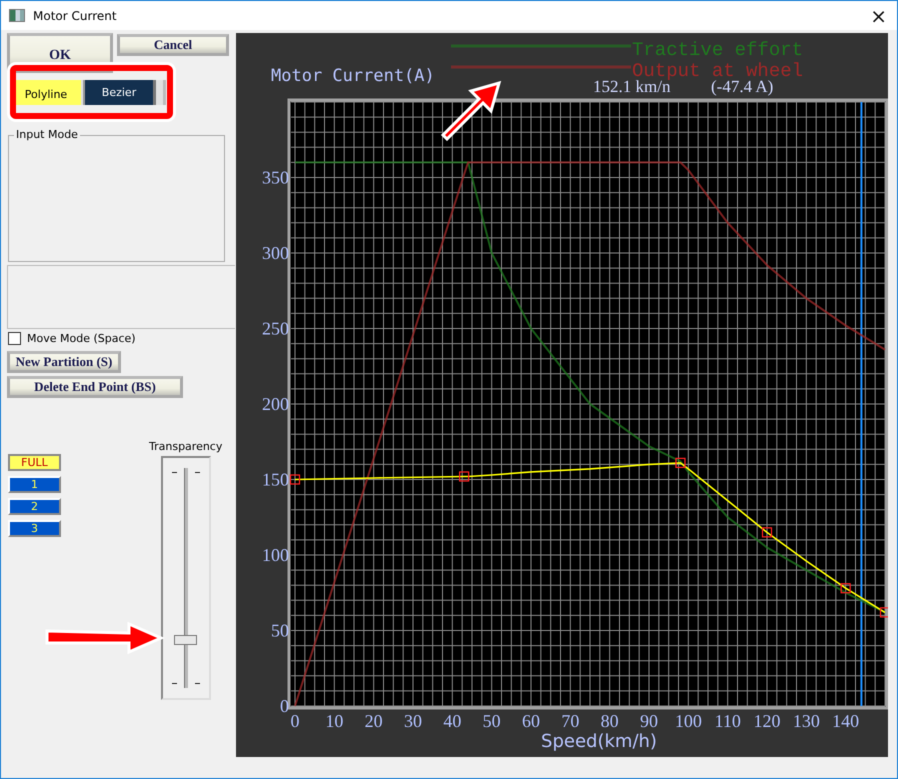  I want to click on x-tick-label: 90, so click(649, 721).